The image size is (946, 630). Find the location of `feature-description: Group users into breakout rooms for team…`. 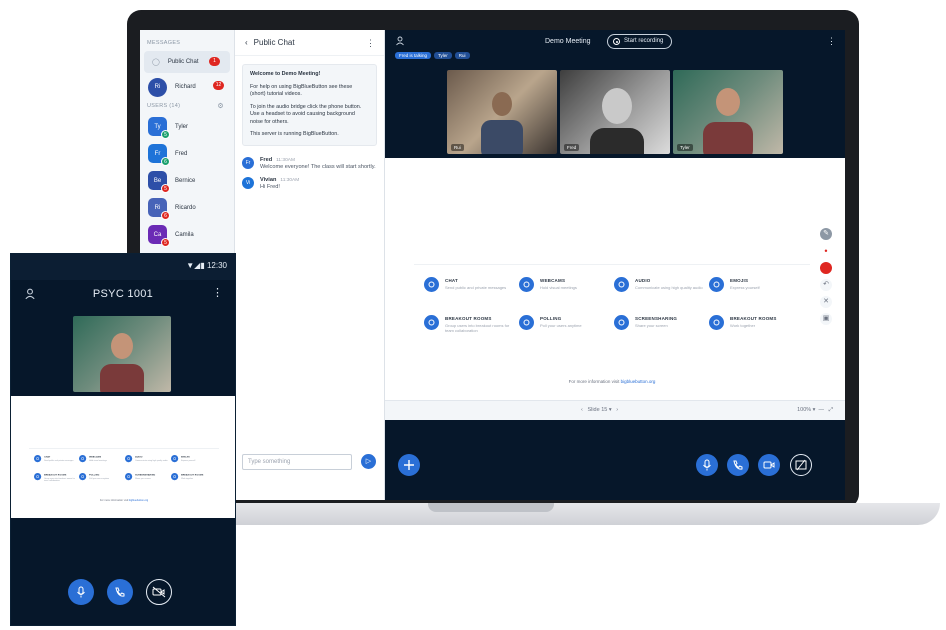

feature-description: Group users into breakout rooms for team… is located at coordinates (477, 328).